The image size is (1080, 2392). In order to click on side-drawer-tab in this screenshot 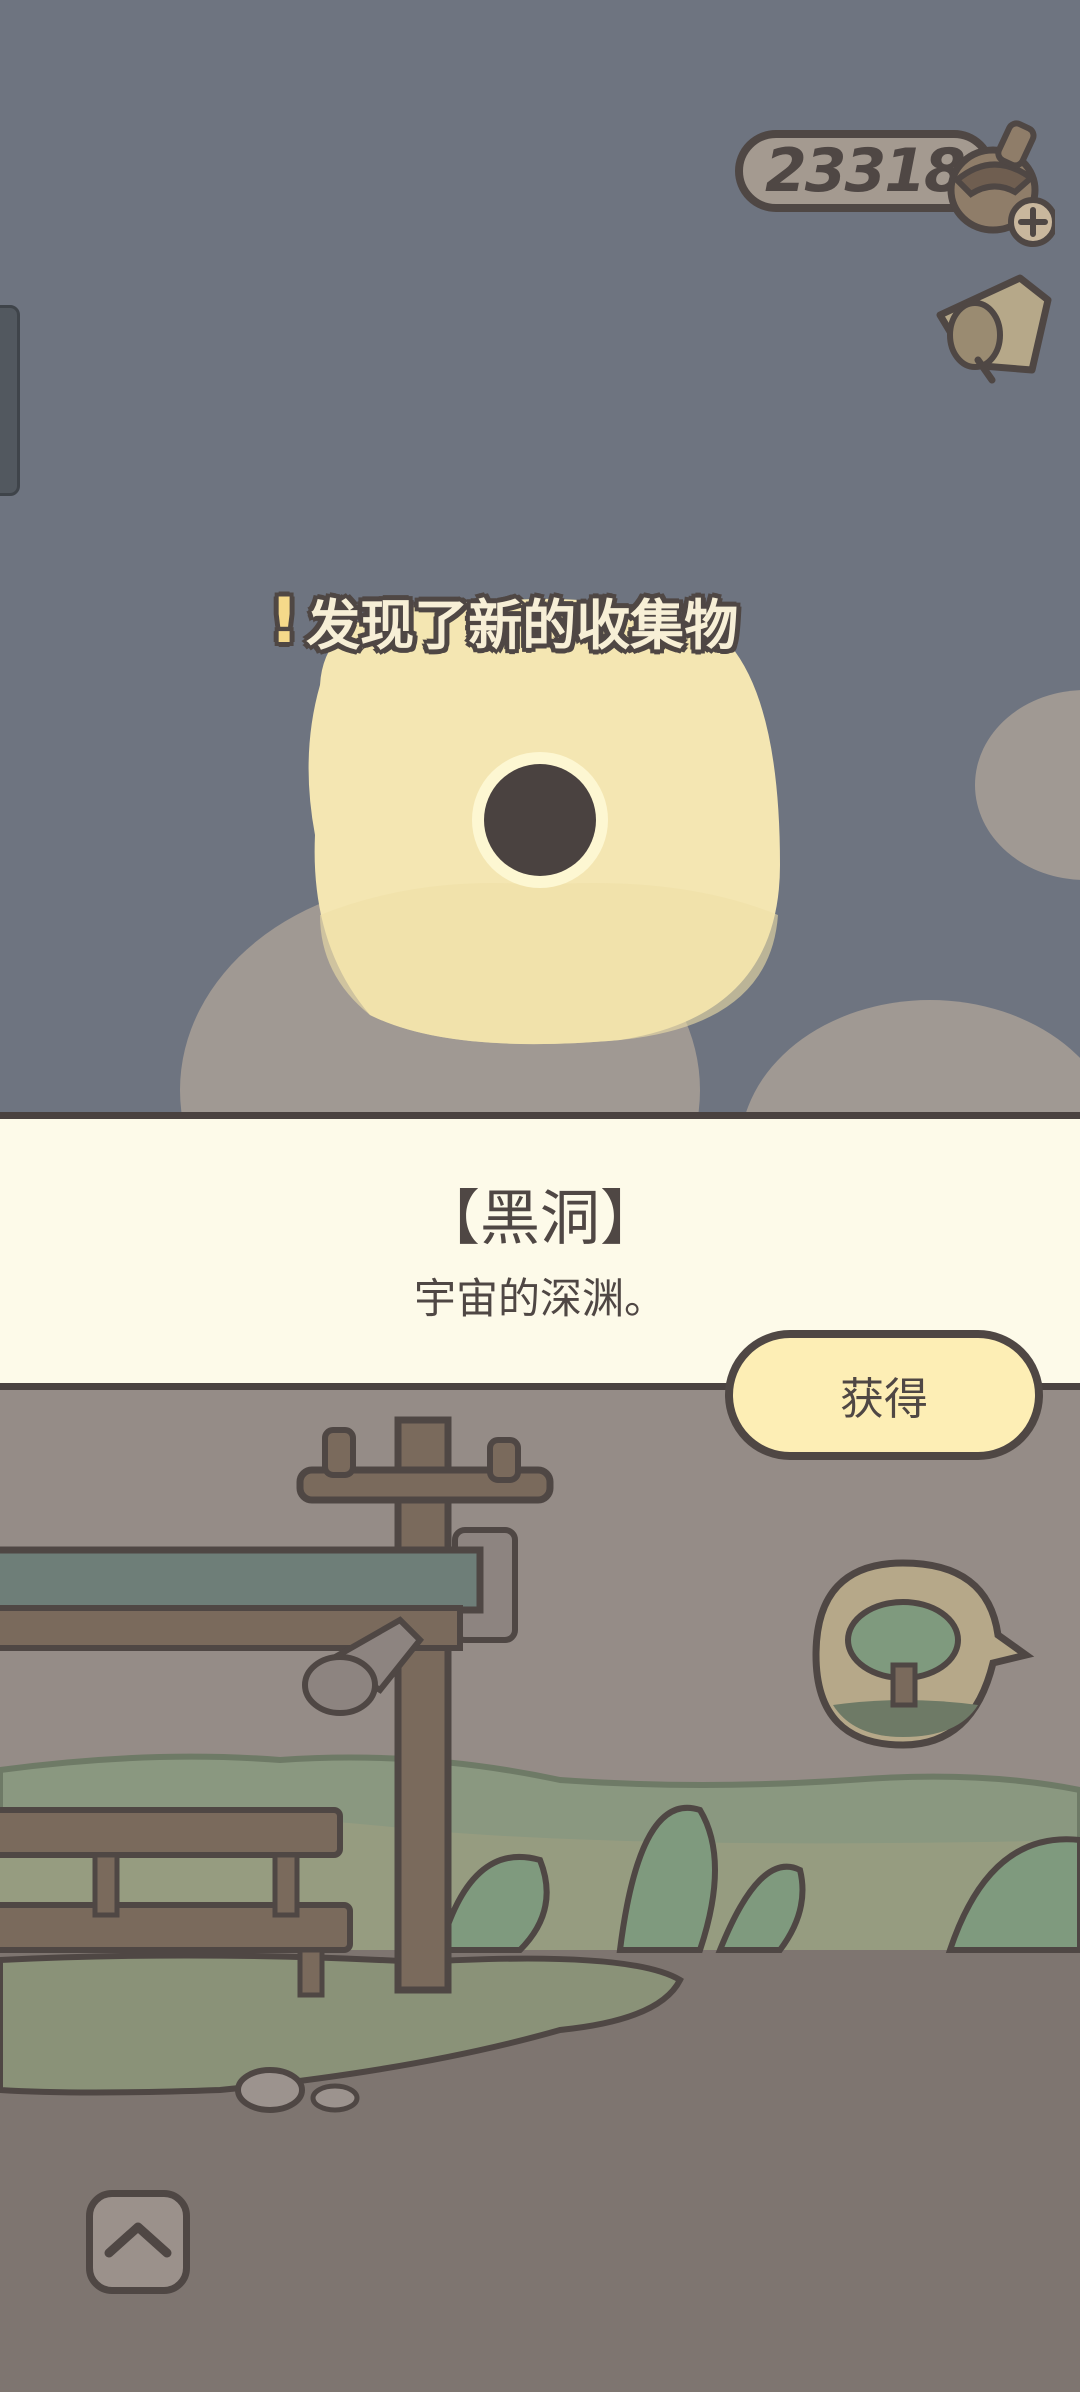, I will do `click(10, 400)`.